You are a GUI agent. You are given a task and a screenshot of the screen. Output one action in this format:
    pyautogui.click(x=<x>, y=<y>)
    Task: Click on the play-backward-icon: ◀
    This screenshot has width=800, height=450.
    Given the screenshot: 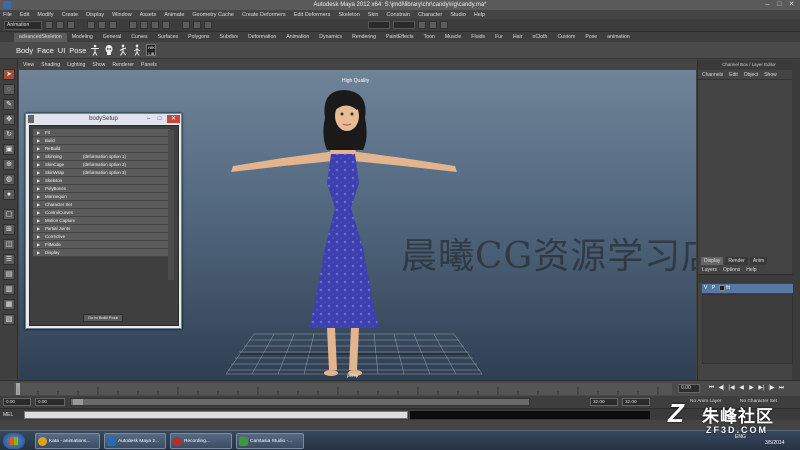 What is the action you would take?
    pyautogui.click(x=741, y=388)
    